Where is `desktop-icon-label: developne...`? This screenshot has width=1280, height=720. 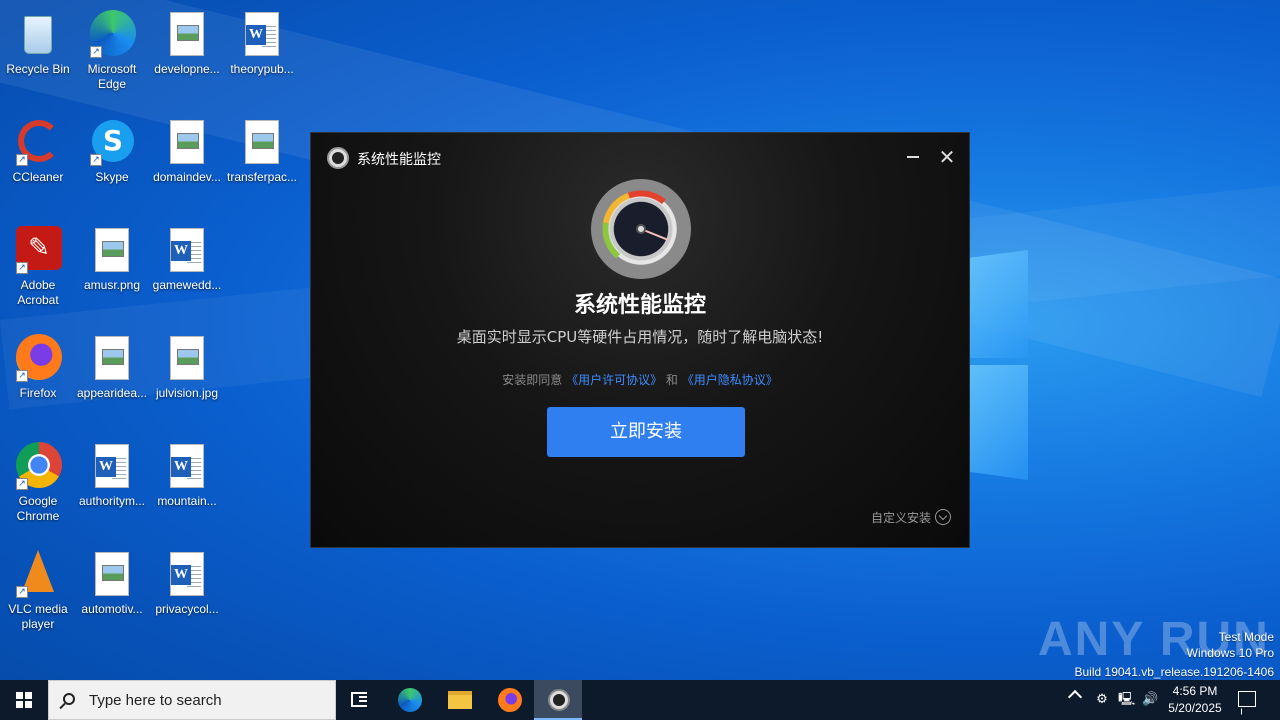 desktop-icon-label: developne... is located at coordinates (187, 69).